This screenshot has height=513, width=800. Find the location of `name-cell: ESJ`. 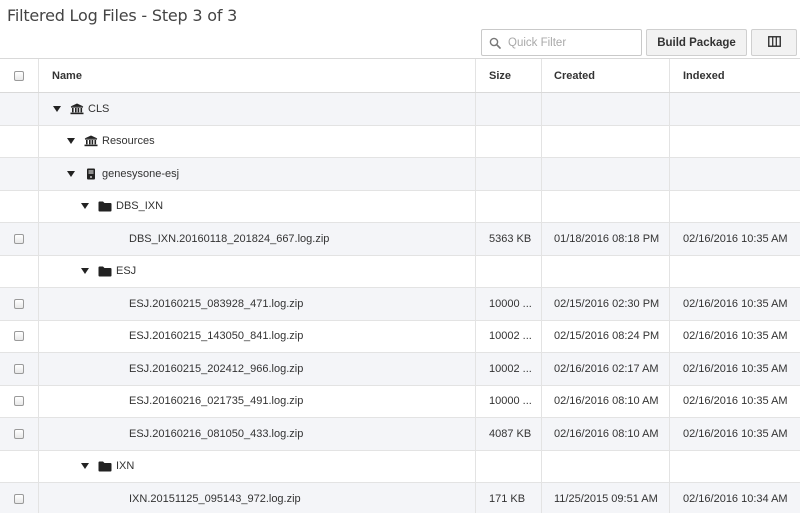

name-cell: ESJ is located at coordinates (257, 271).